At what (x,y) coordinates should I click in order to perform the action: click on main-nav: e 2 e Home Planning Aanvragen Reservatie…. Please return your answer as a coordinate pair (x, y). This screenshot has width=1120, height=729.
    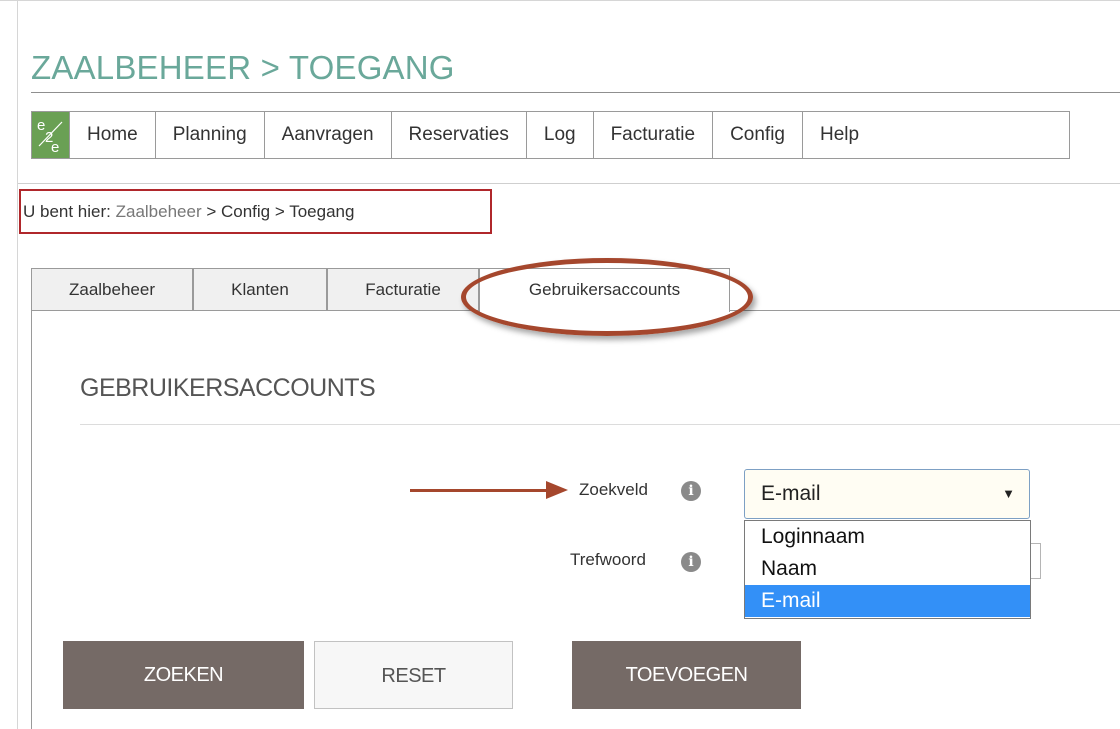
    Looking at the image, I should click on (550, 135).